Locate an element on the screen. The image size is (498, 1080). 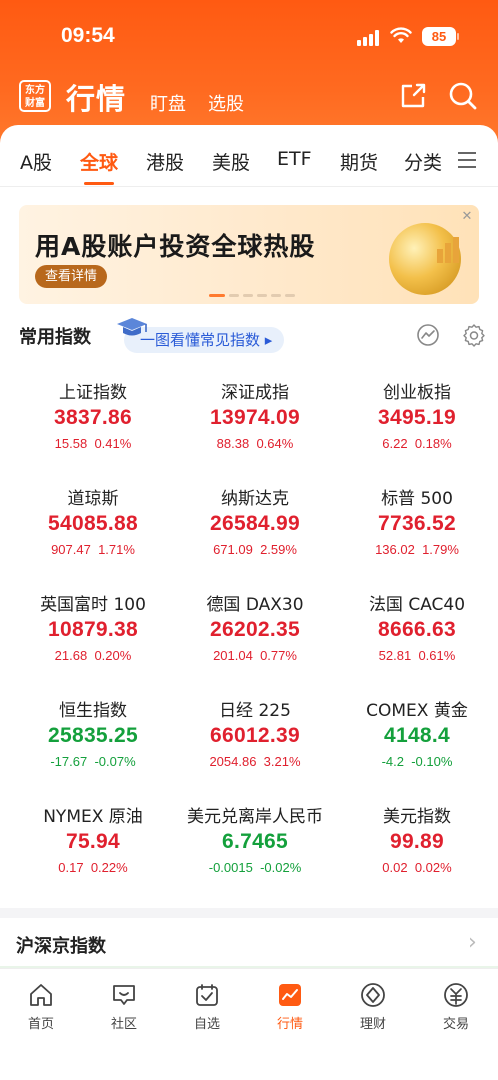
index-price: 54085.88 is located at coordinates (93, 523).